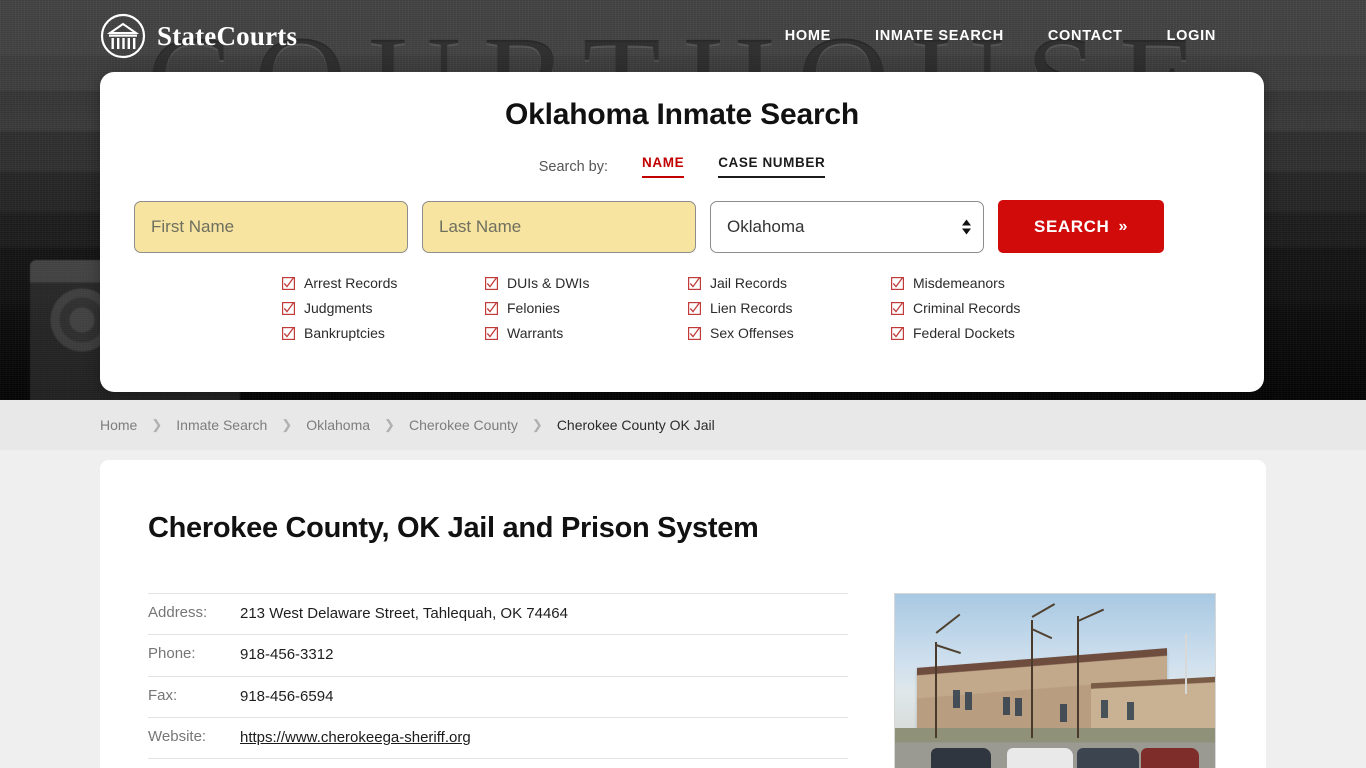  I want to click on brand-name: StateCourts, so click(227, 35).